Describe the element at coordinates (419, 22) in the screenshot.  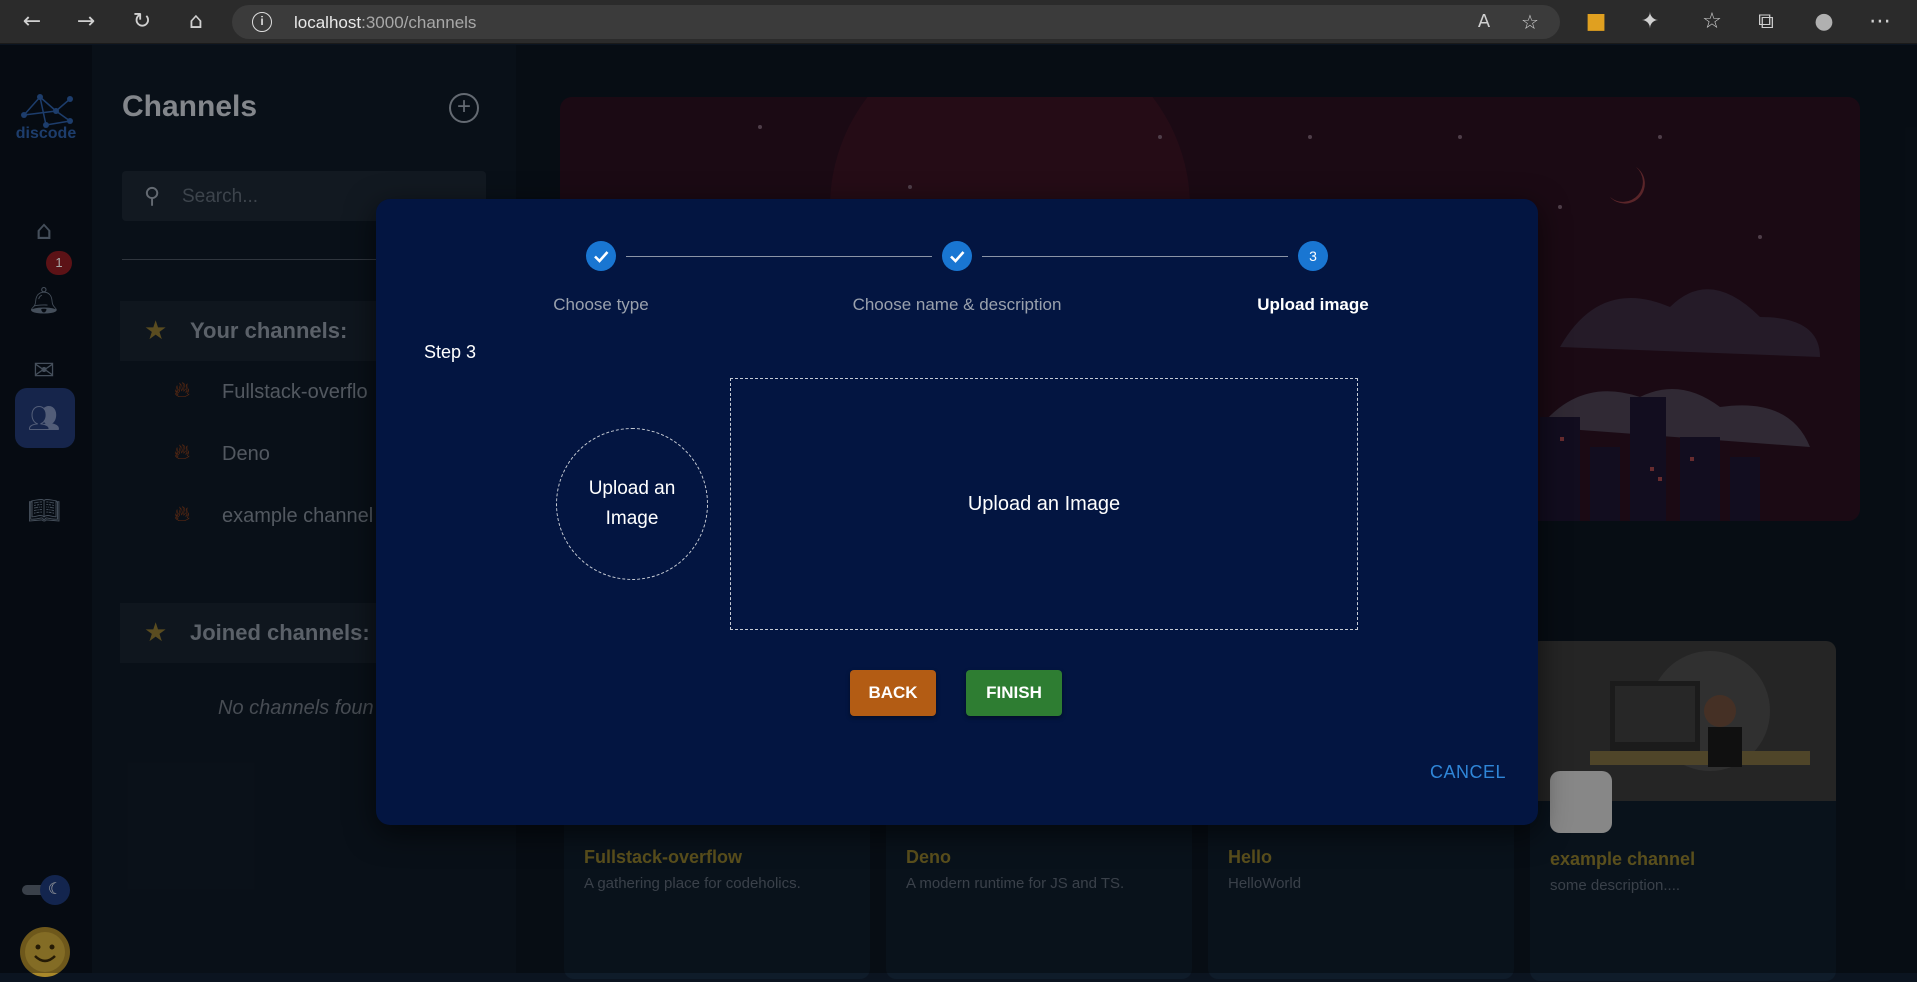
I see `url-path: :3000/channels` at that location.